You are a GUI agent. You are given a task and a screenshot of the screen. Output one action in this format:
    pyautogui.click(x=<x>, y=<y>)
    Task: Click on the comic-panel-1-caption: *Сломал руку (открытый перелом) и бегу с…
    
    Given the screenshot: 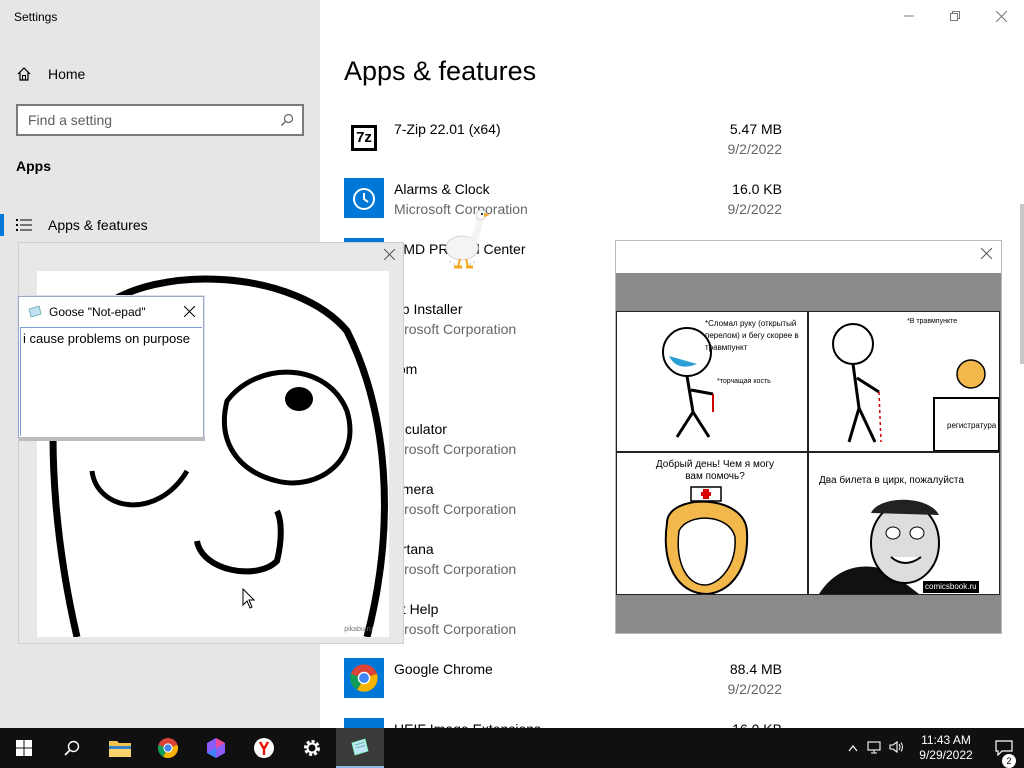 What is the action you would take?
    pyautogui.click(x=752, y=335)
    